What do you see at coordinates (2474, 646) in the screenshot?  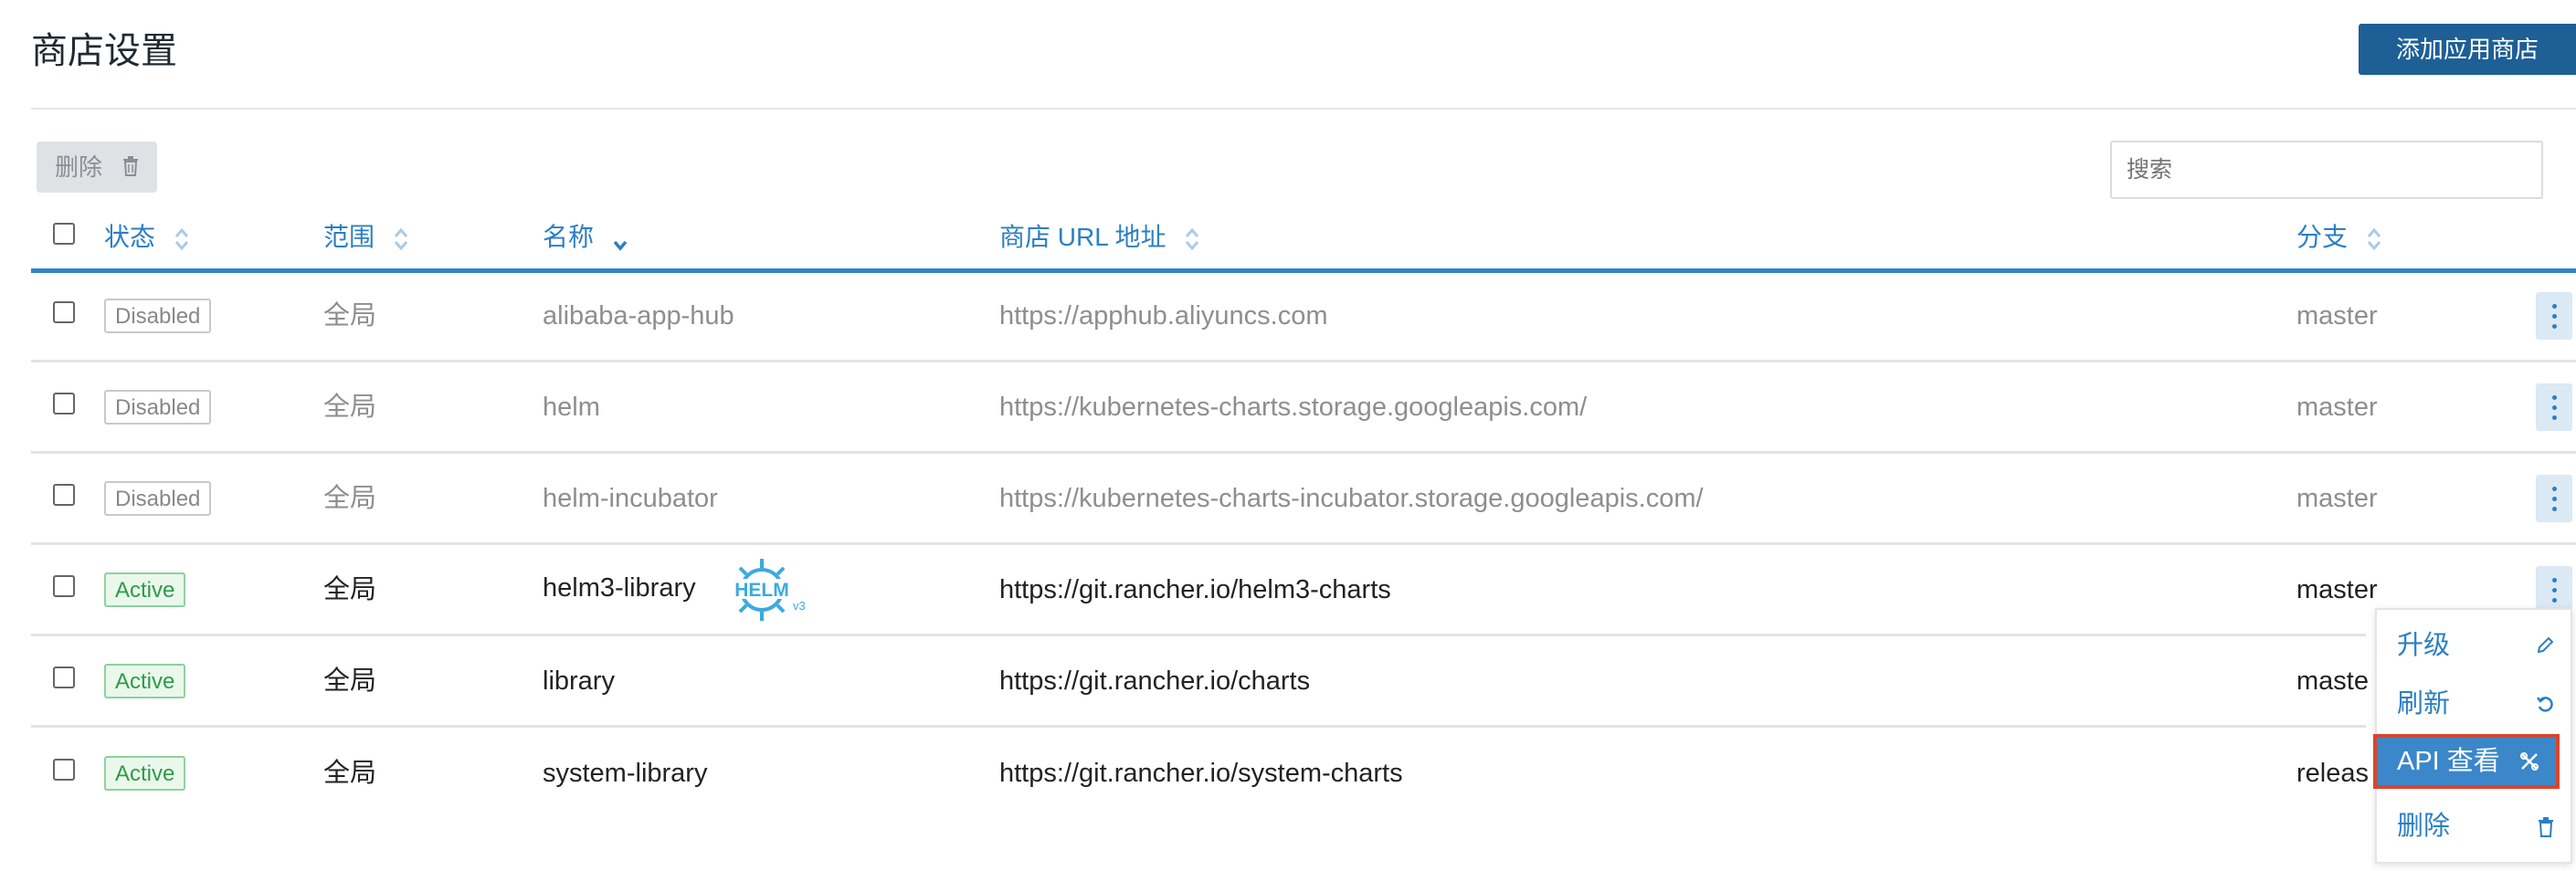 I see `menu-item-upgrade: 升级` at bounding box center [2474, 646].